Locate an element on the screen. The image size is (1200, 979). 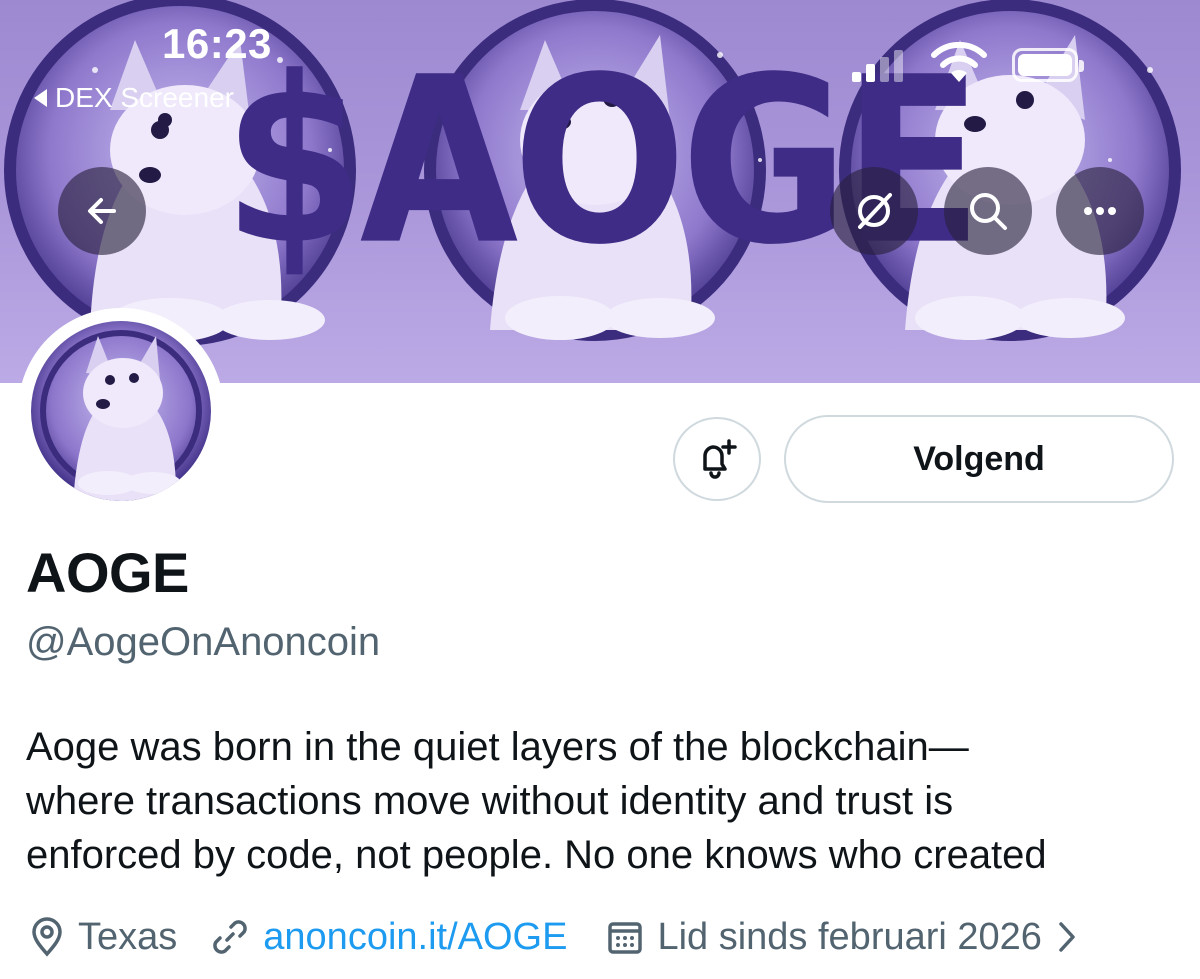
wifi-icon is located at coordinates (959, 62).